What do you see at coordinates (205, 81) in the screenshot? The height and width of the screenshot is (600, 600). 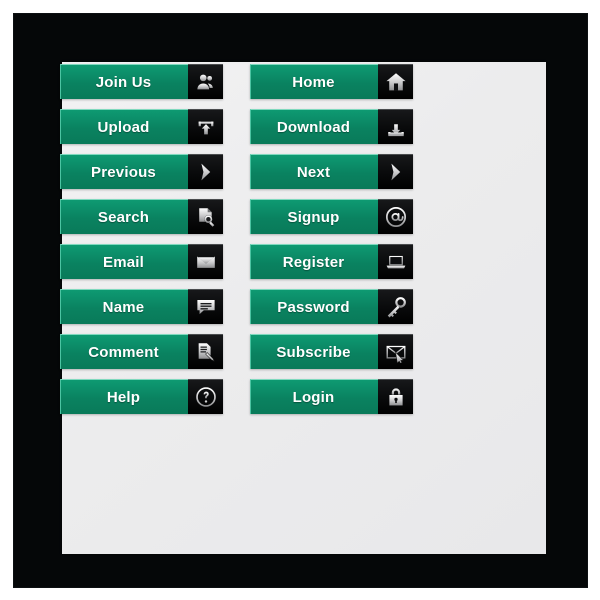 I see `users-icon` at bounding box center [205, 81].